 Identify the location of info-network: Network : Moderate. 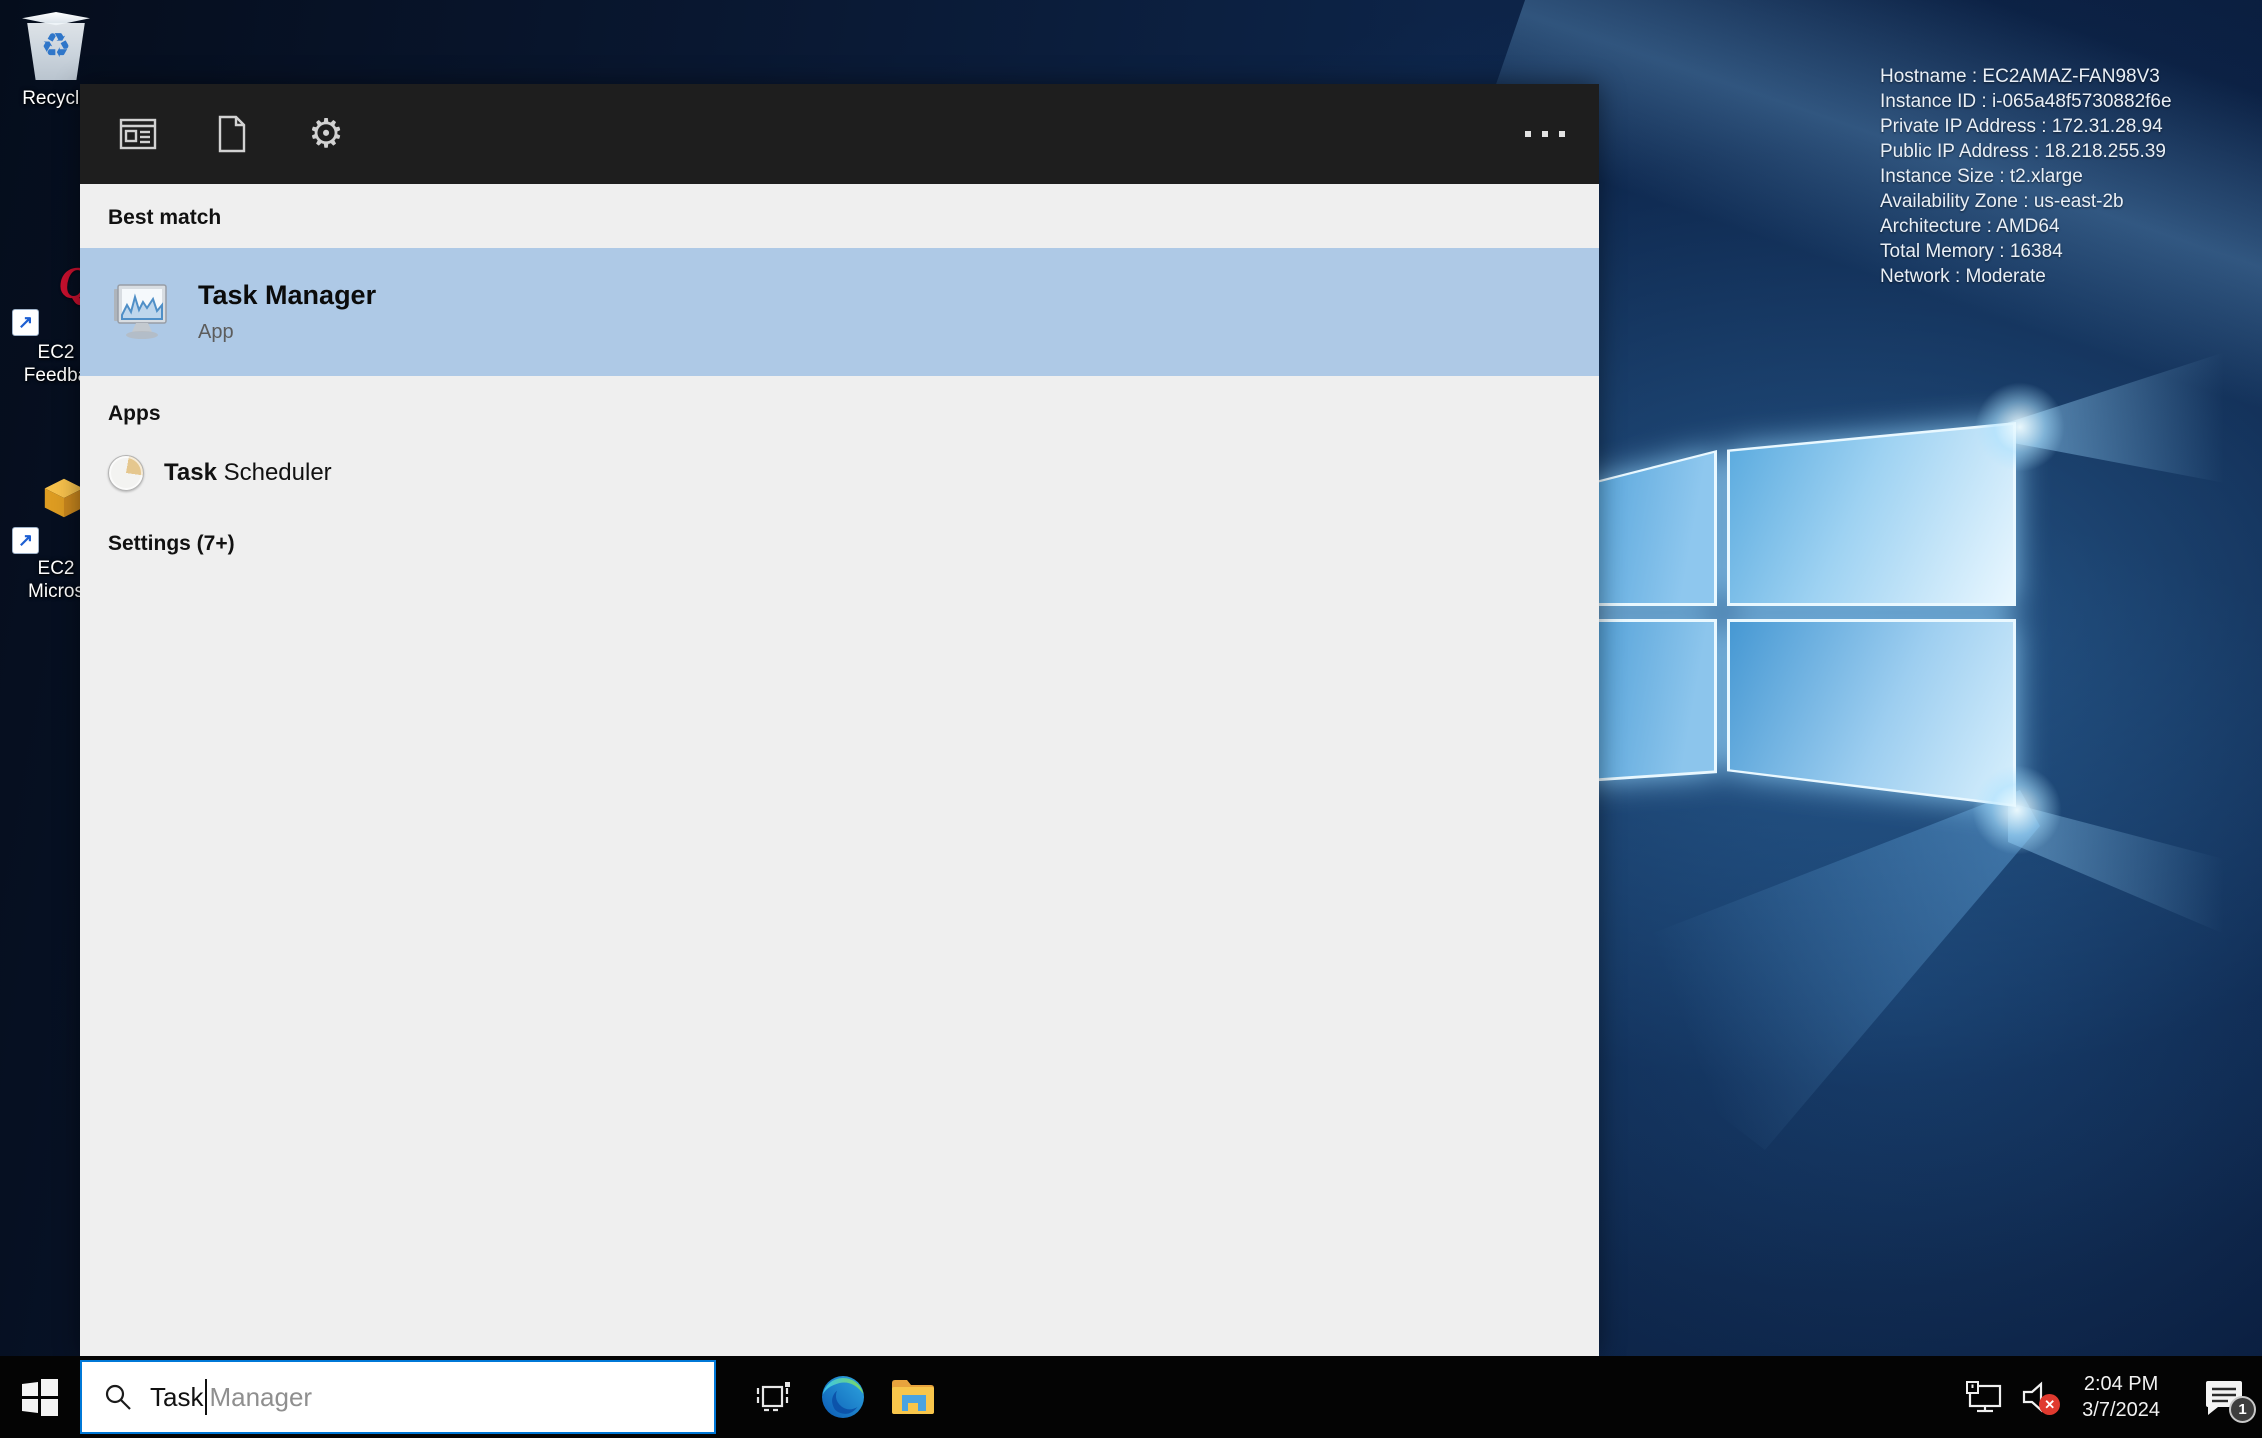
(1963, 276).